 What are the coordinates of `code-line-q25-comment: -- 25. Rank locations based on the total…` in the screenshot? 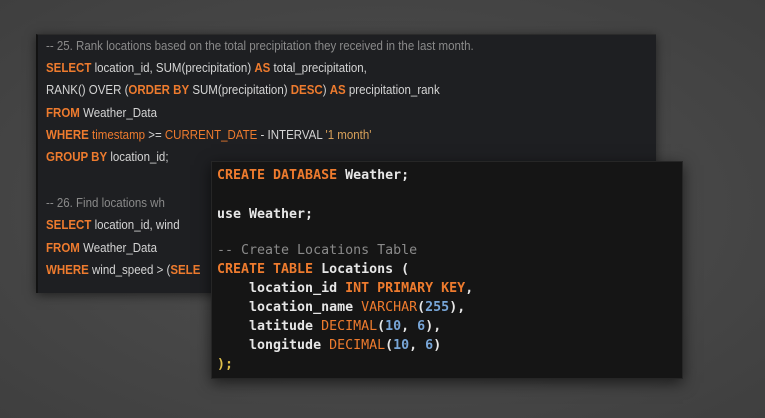 It's located at (260, 46).